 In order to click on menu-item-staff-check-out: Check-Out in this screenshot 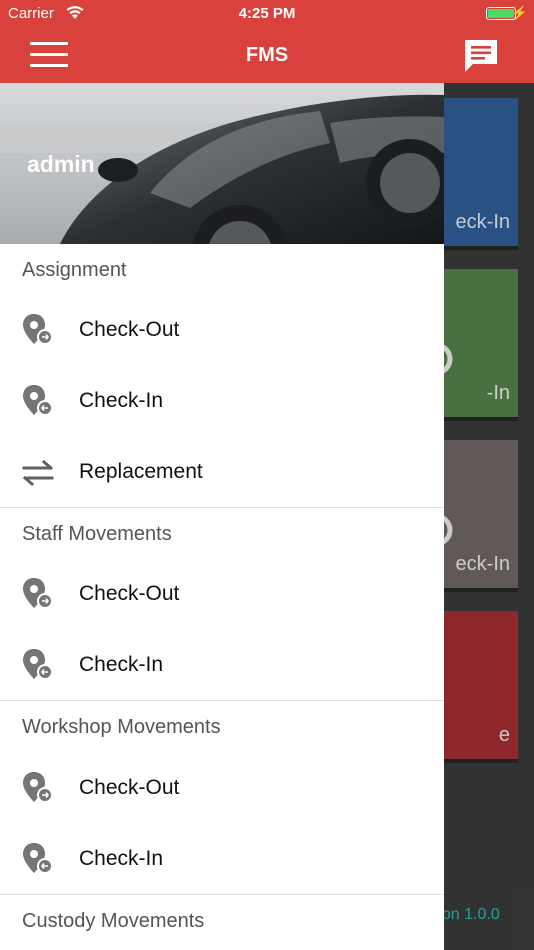, I will do `click(222, 595)`.